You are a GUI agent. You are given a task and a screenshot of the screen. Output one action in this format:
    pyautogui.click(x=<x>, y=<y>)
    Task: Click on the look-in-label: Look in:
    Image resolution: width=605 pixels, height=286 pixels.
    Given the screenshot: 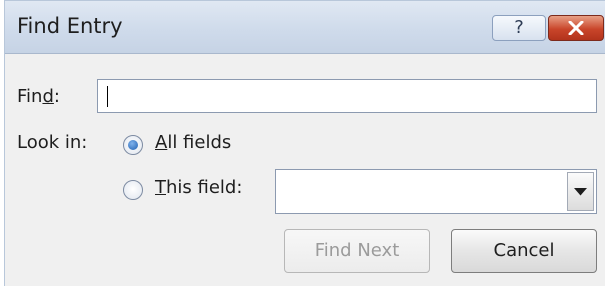 What is the action you would take?
    pyautogui.click(x=52, y=142)
    